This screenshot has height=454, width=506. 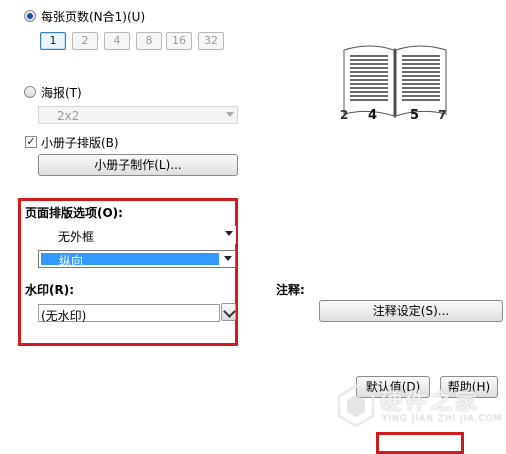 I want to click on logo-text-cn: 硬件之家, so click(x=430, y=402).